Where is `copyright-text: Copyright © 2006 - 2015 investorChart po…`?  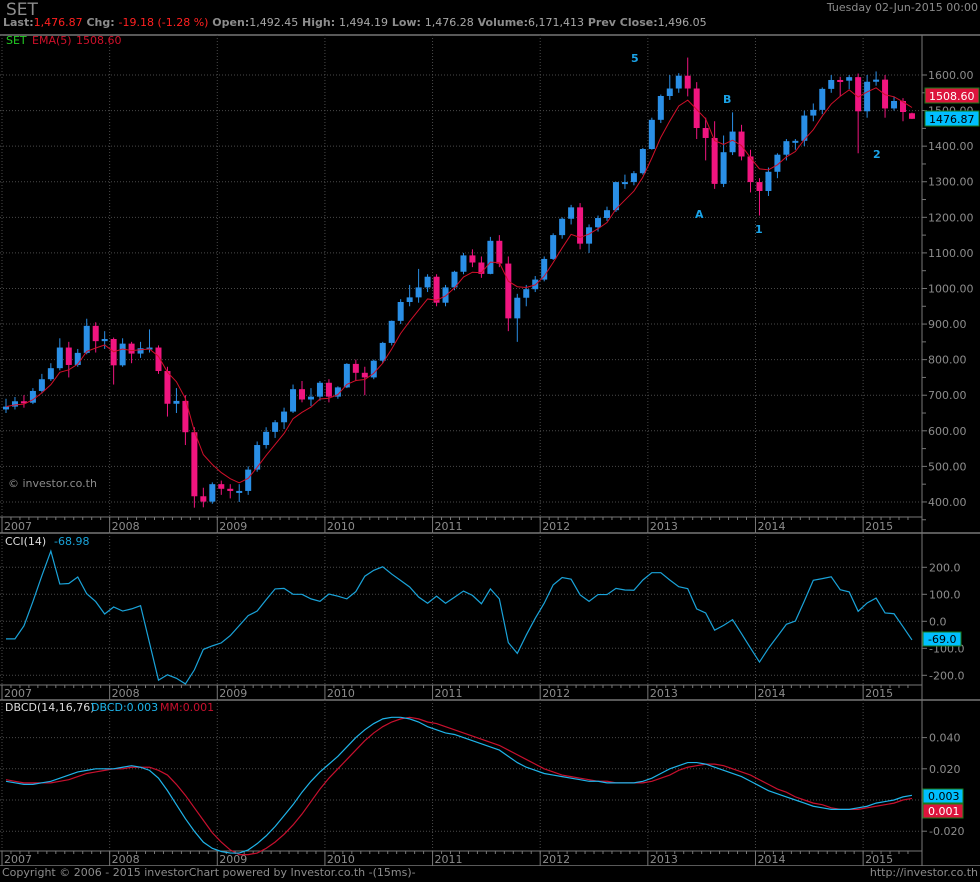 copyright-text: Copyright © 2006 - 2015 investorChart po… is located at coordinates (209, 872).